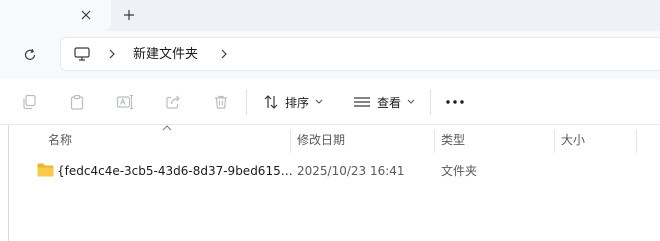 The height and width of the screenshot is (241, 660). Describe the element at coordinates (165, 55) in the screenshot. I see `breadcrumb-current-folder: 新建文件夹` at that location.